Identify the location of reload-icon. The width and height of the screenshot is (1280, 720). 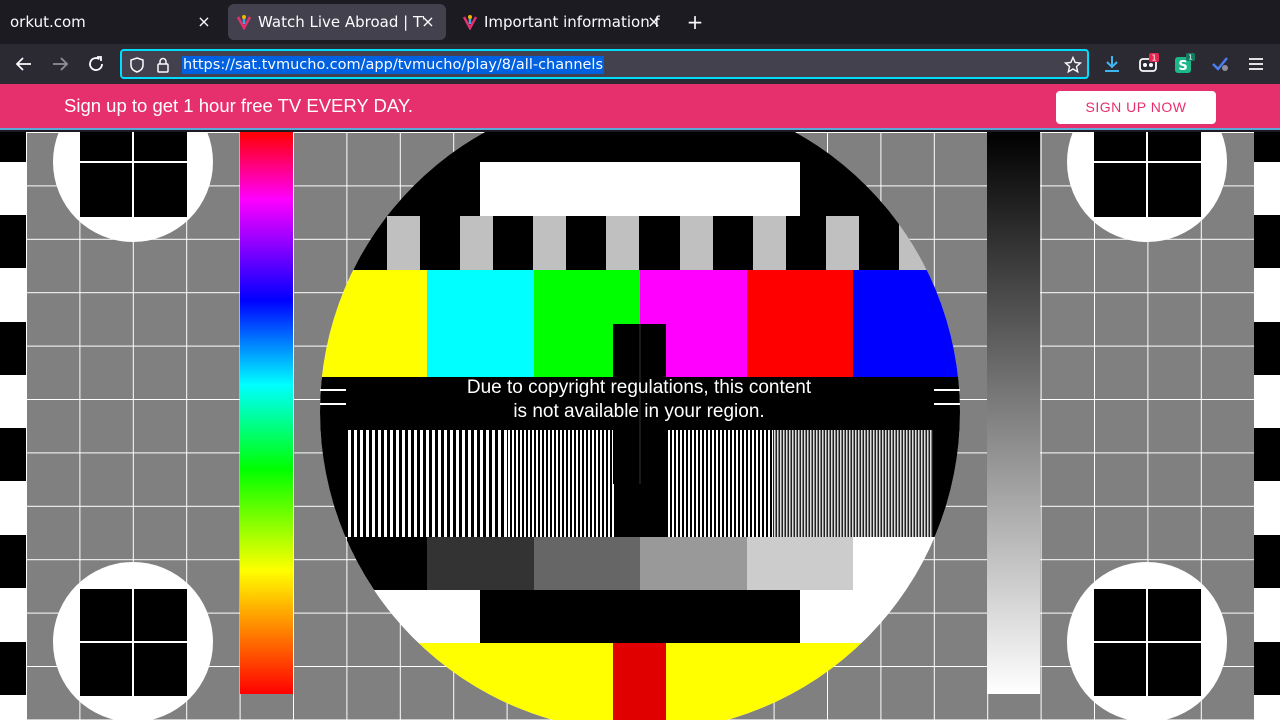
(96, 63).